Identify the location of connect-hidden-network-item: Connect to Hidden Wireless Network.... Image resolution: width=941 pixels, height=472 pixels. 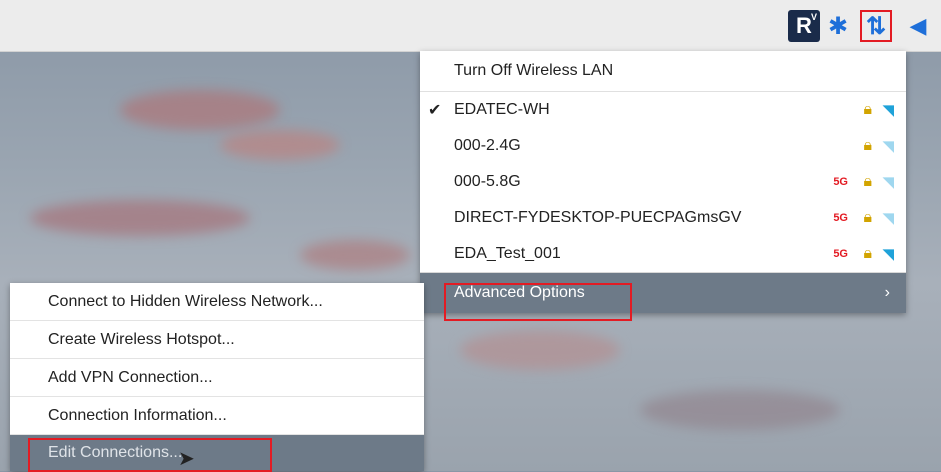
(217, 302).